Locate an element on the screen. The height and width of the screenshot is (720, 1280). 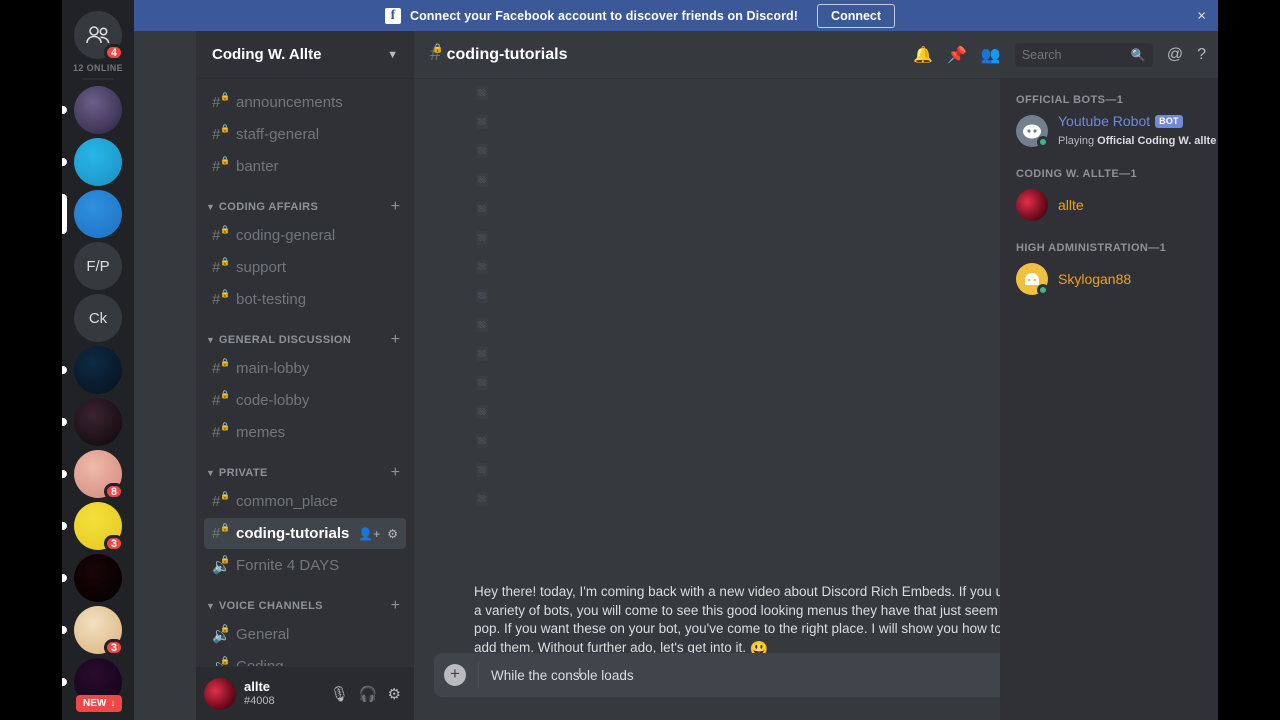
search-input: Search 🔍 is located at coordinates (1083, 54).